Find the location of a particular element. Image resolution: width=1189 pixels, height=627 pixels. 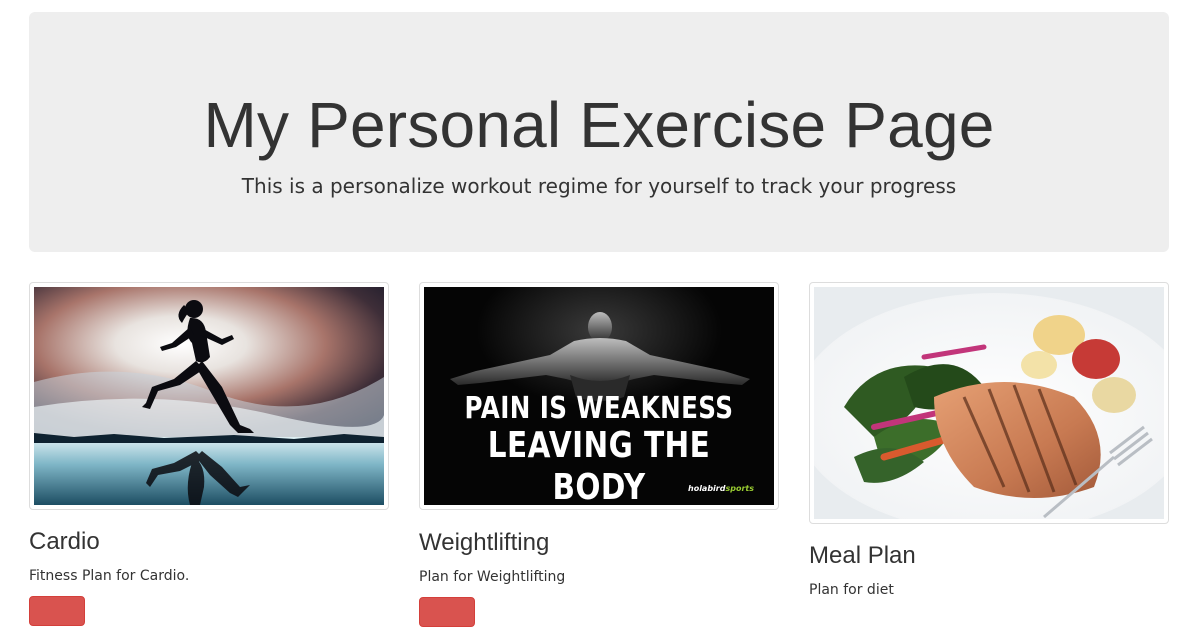

card-description: Plan for diet is located at coordinates (851, 590).